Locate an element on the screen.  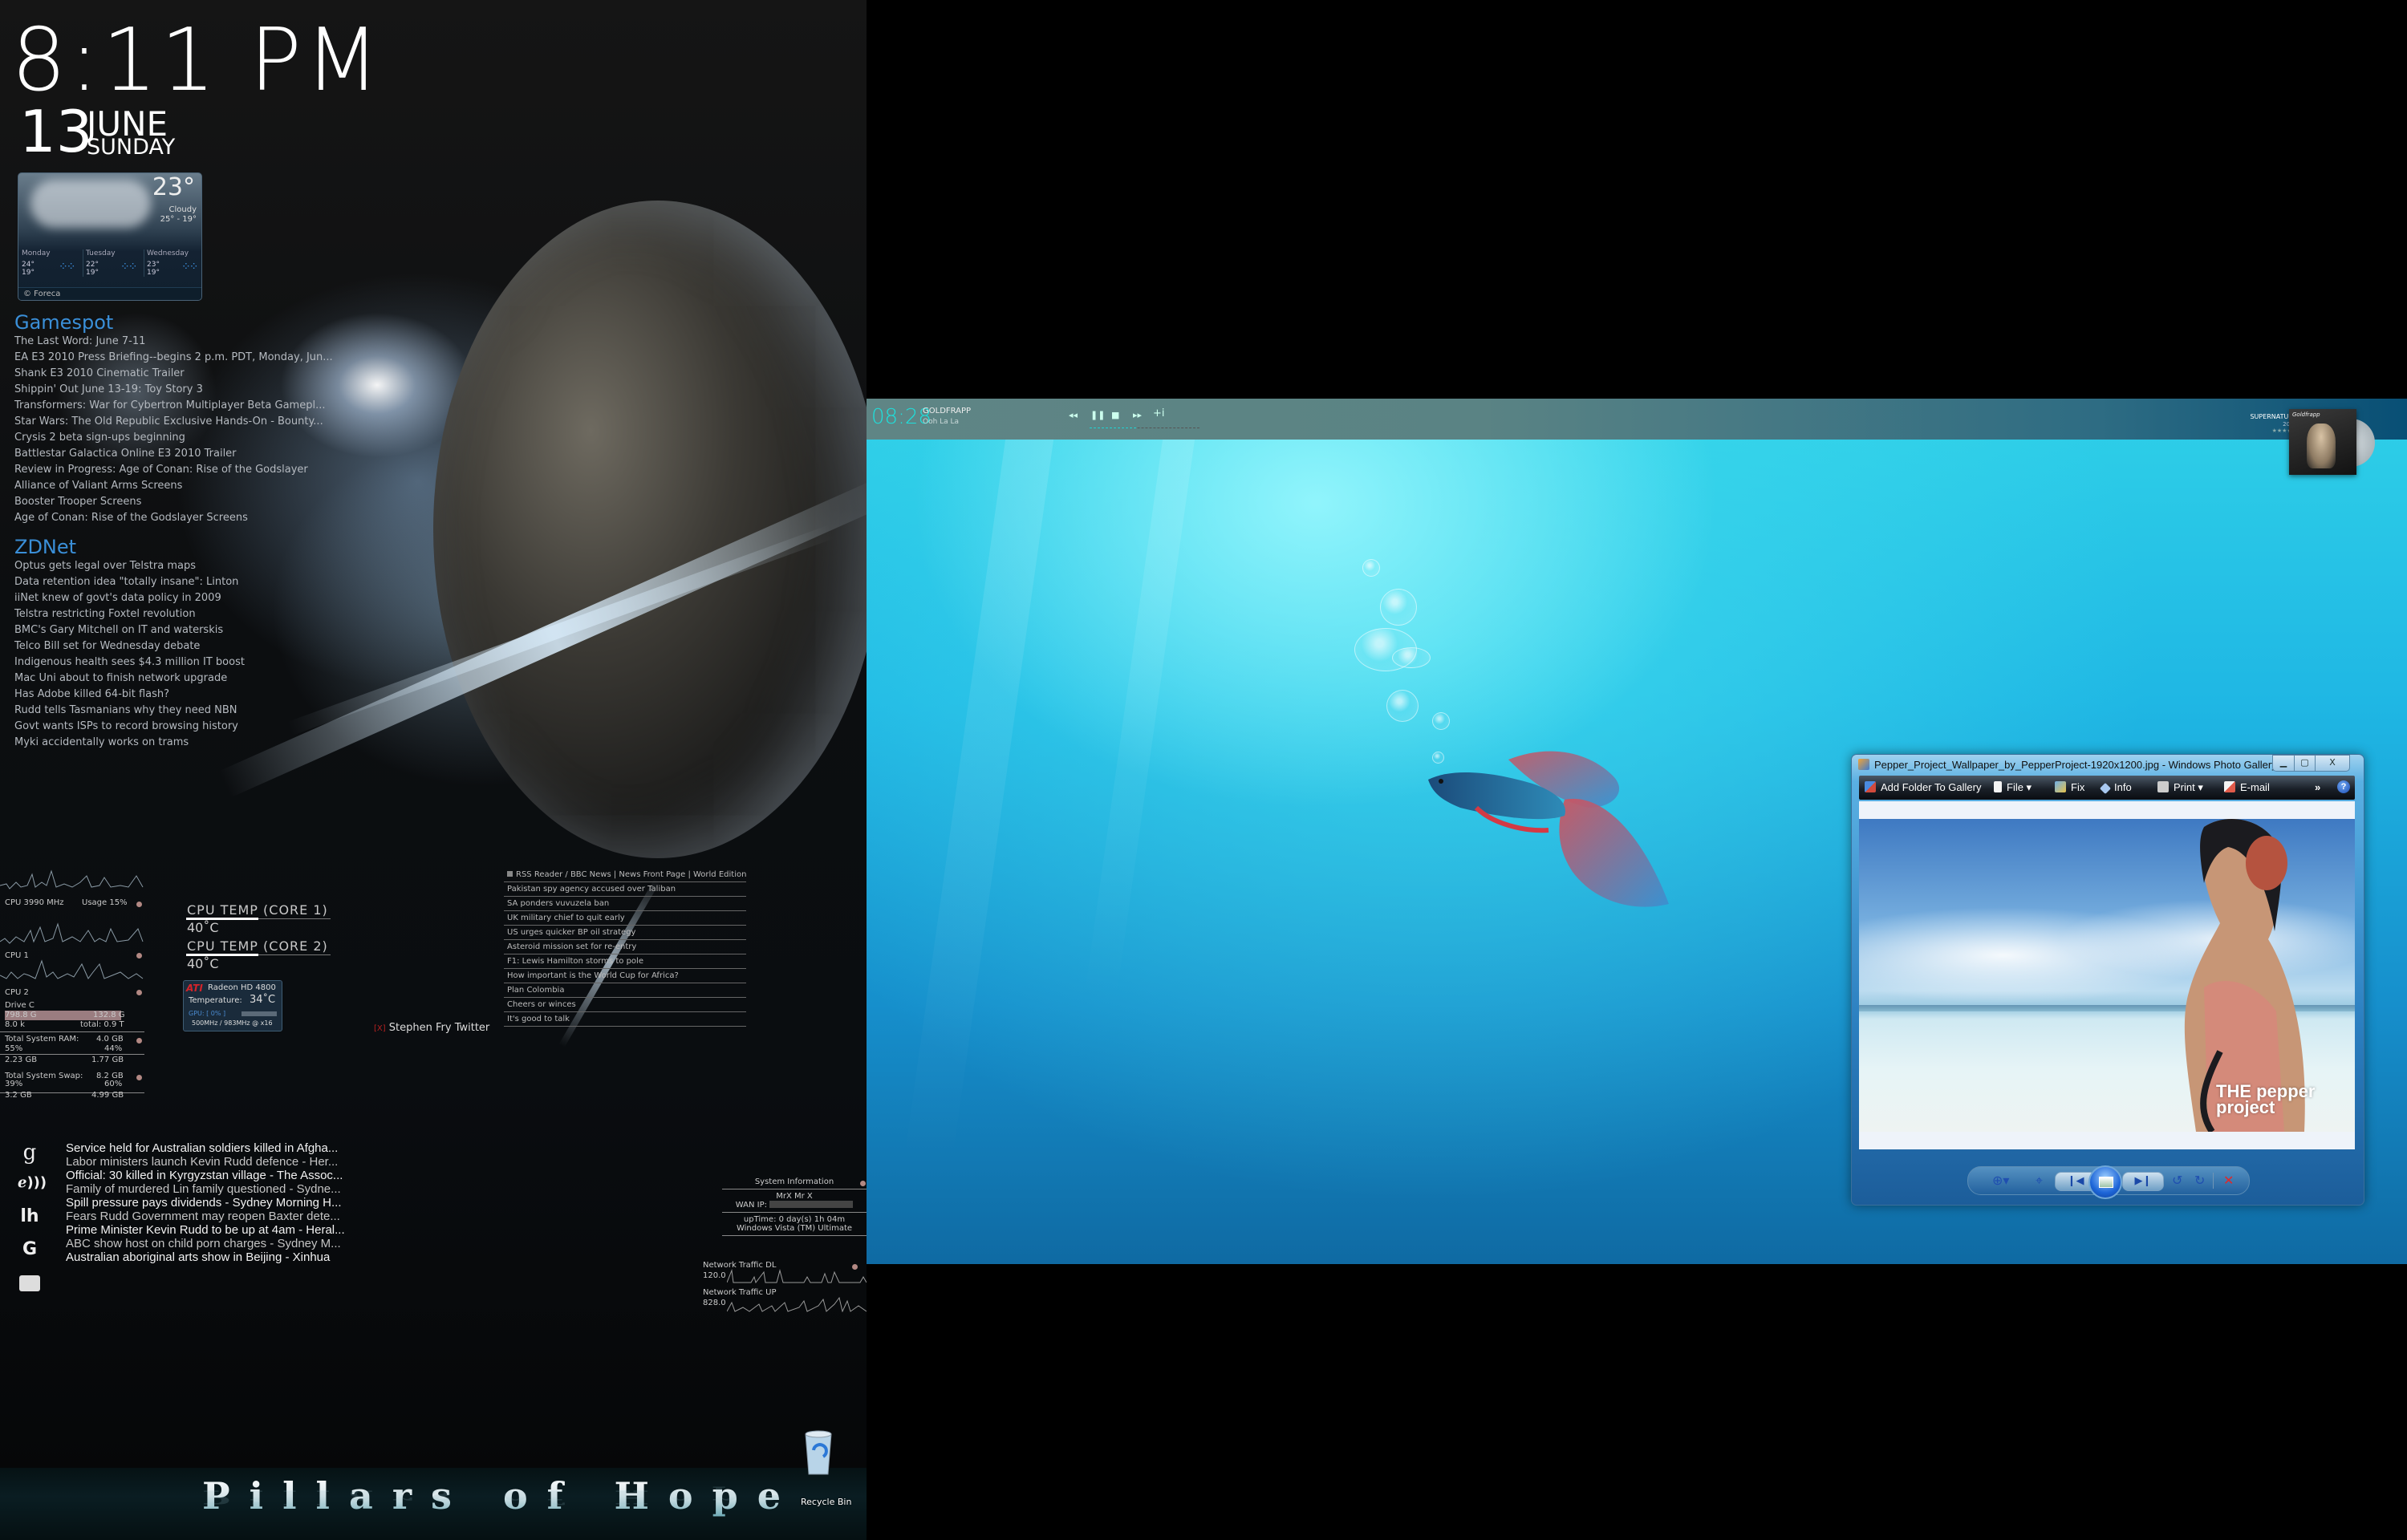
zoom-button: ⊕▾ is located at coordinates (2001, 1180).